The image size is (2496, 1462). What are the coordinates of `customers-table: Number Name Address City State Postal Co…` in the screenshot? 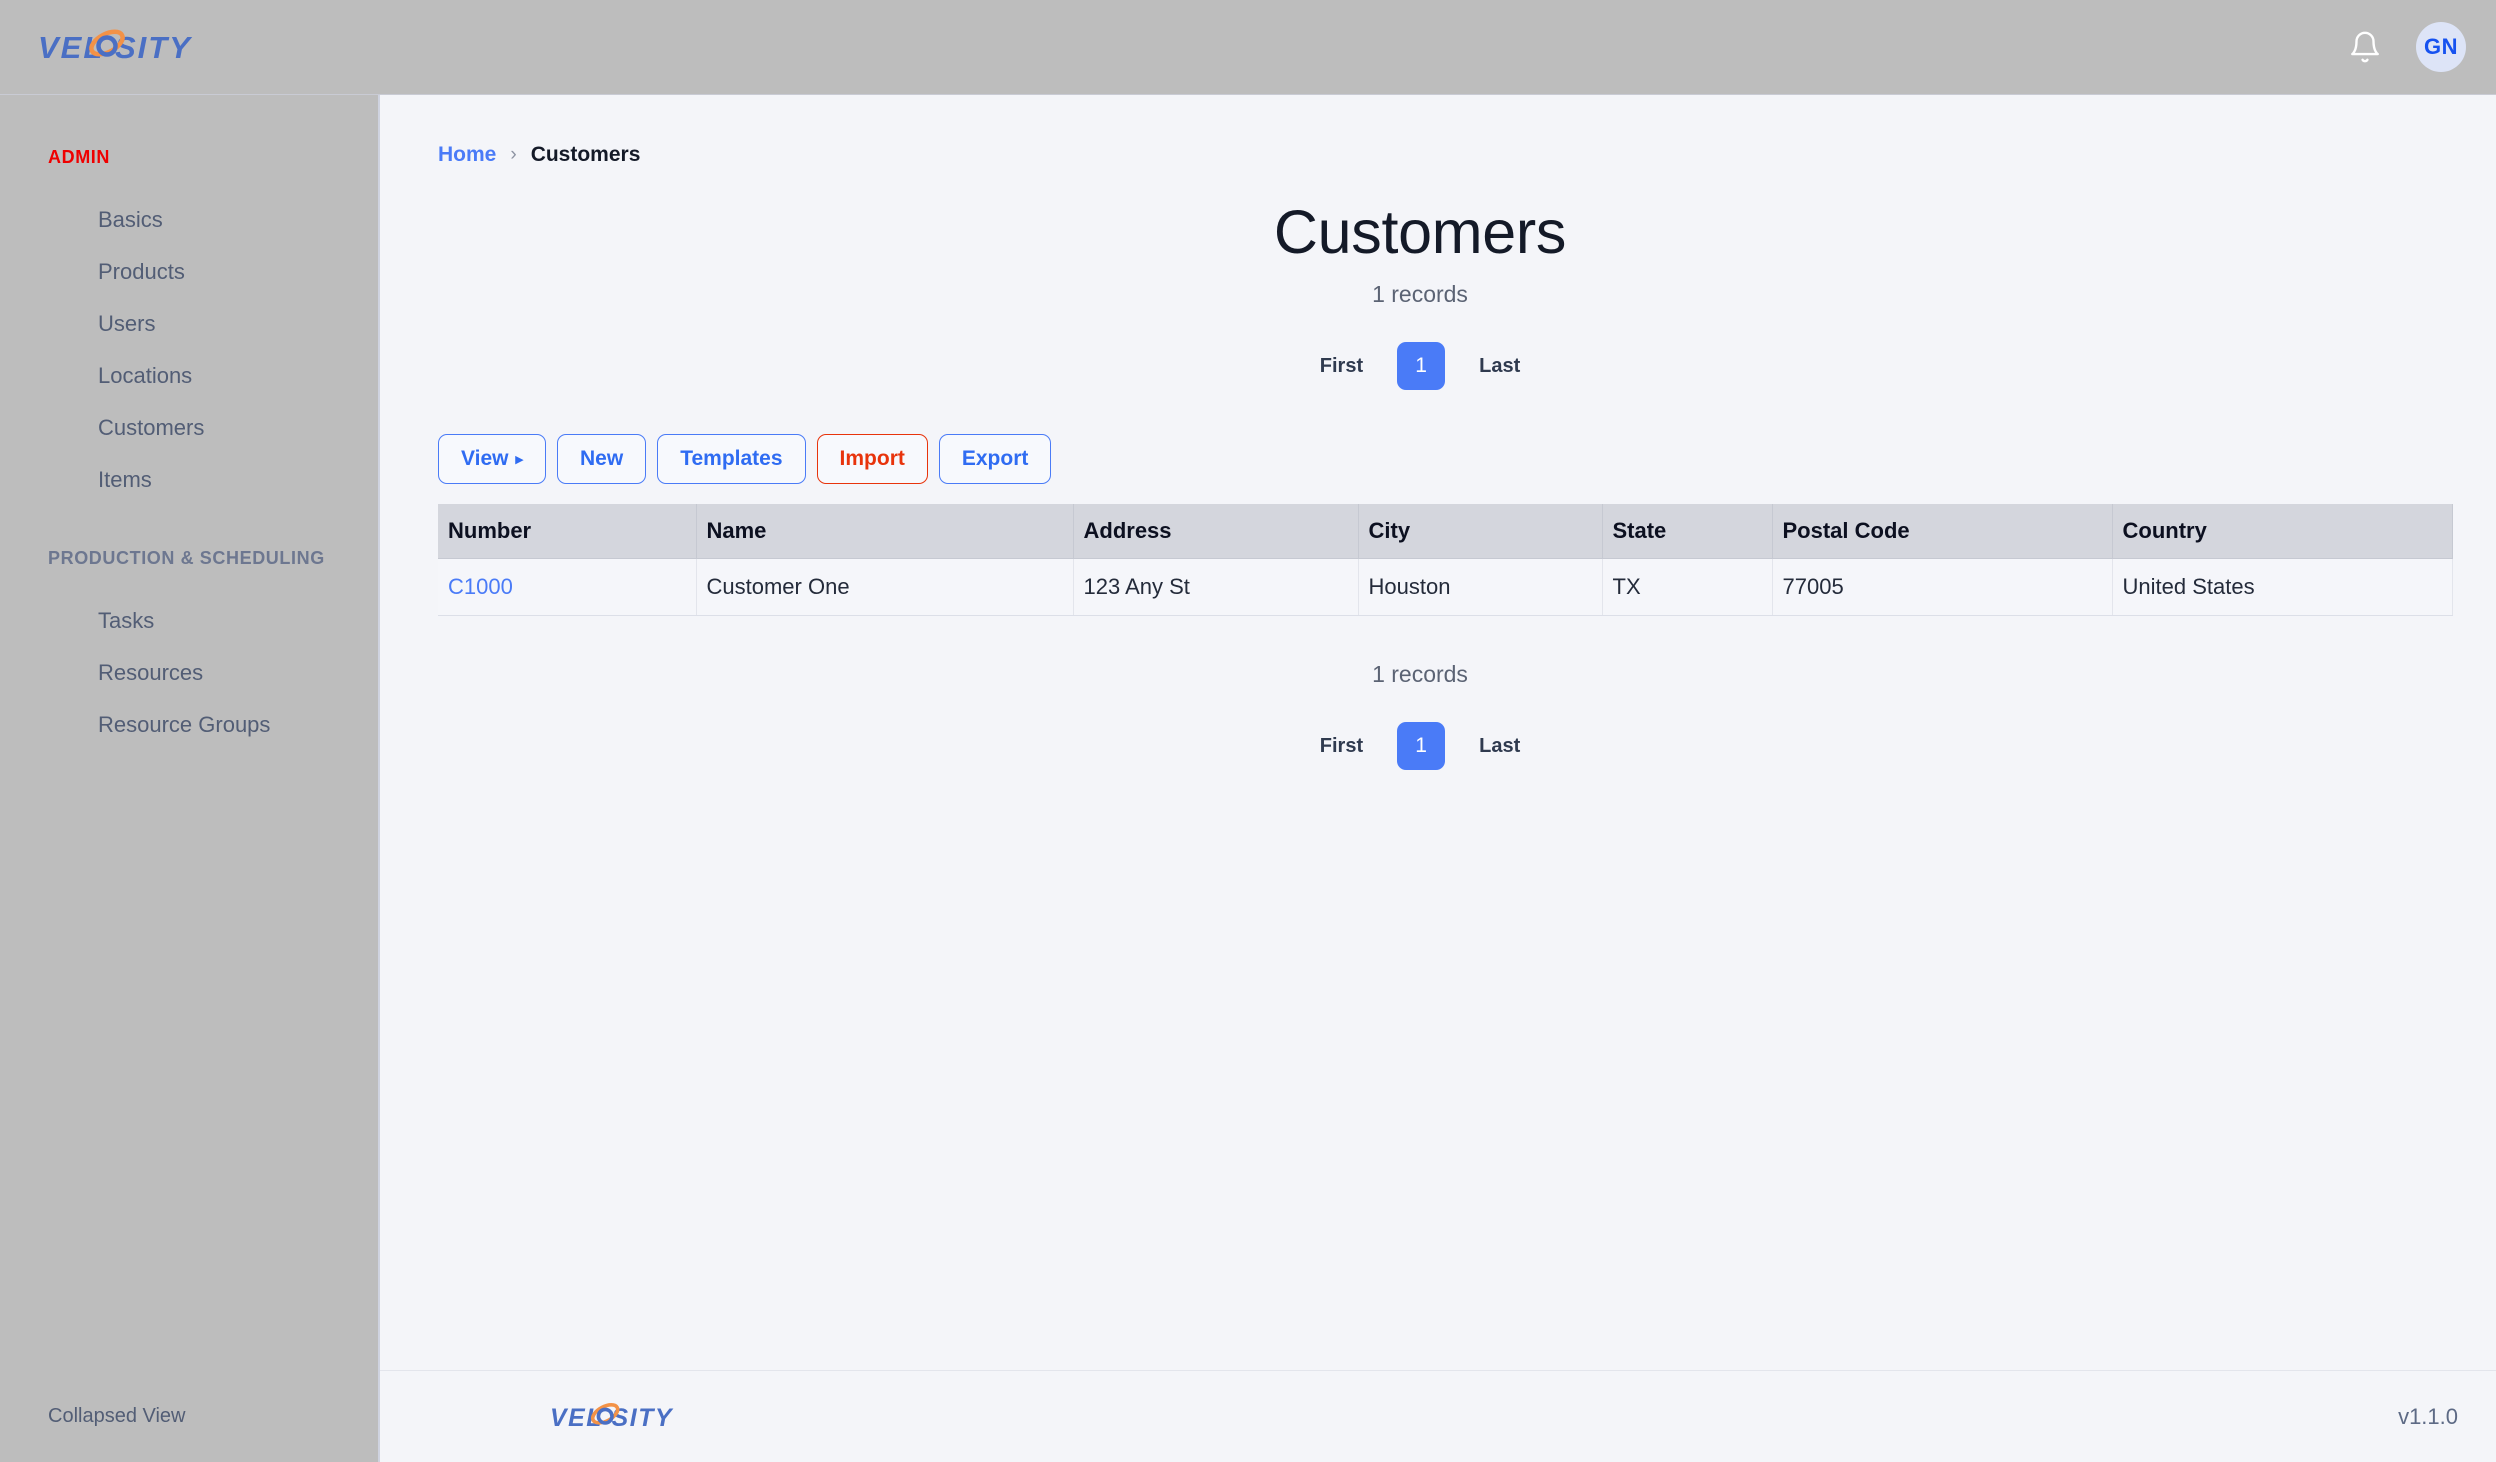 It's located at (1445, 560).